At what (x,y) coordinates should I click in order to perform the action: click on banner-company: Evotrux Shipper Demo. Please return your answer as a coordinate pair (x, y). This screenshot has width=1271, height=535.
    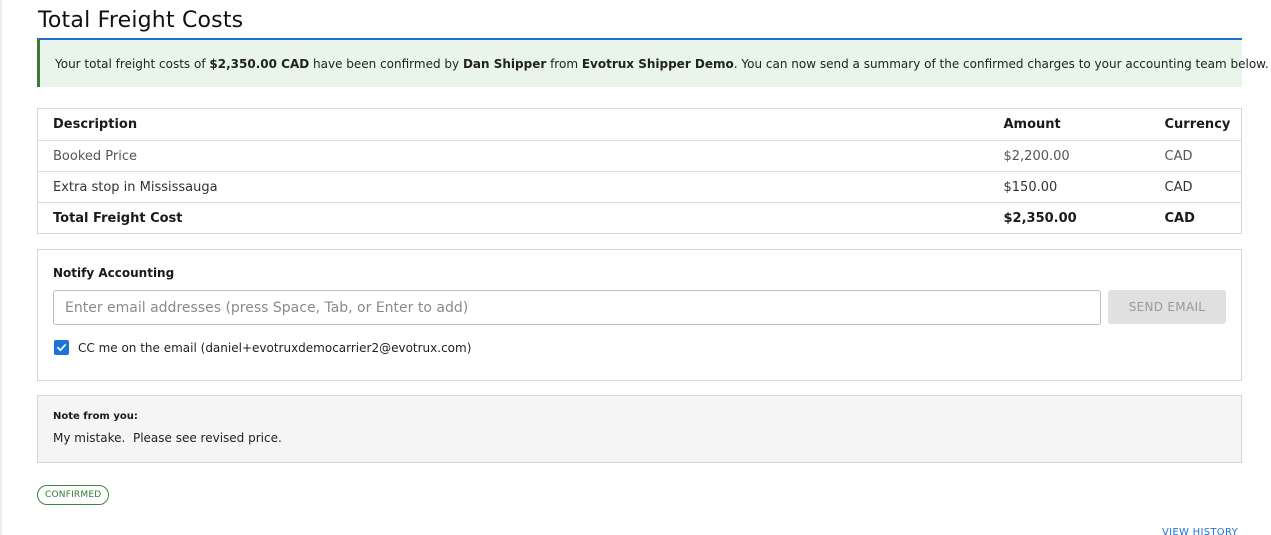
    Looking at the image, I should click on (657, 63).